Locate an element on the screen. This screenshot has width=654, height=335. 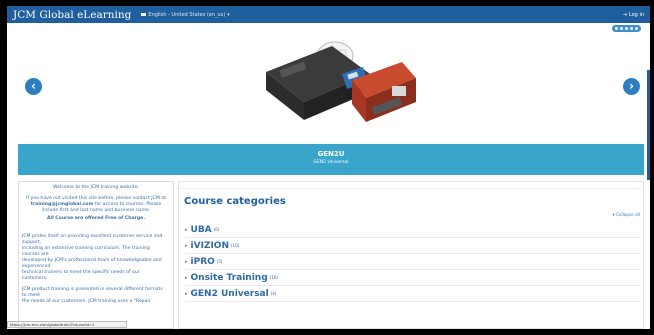
category-name: iVIZION is located at coordinates (209, 245).